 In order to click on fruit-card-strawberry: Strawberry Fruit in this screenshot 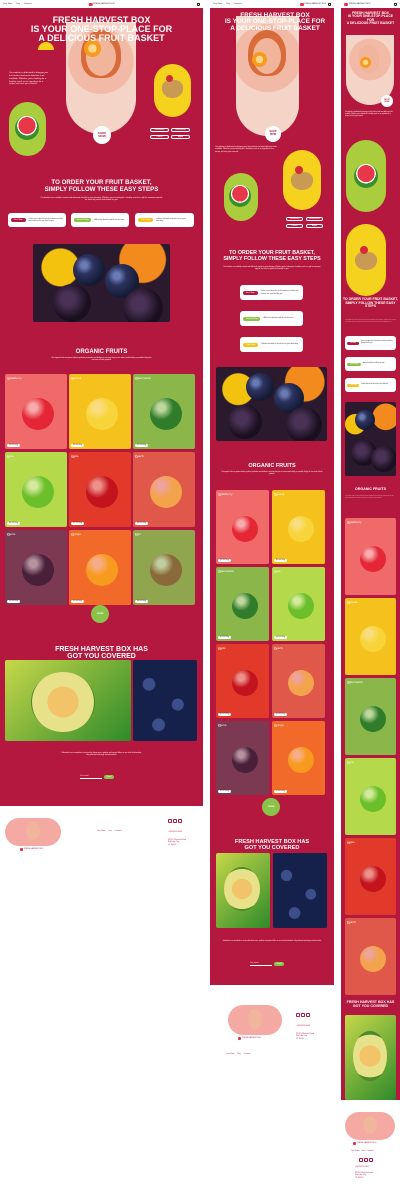, I will do `click(370, 556)`.